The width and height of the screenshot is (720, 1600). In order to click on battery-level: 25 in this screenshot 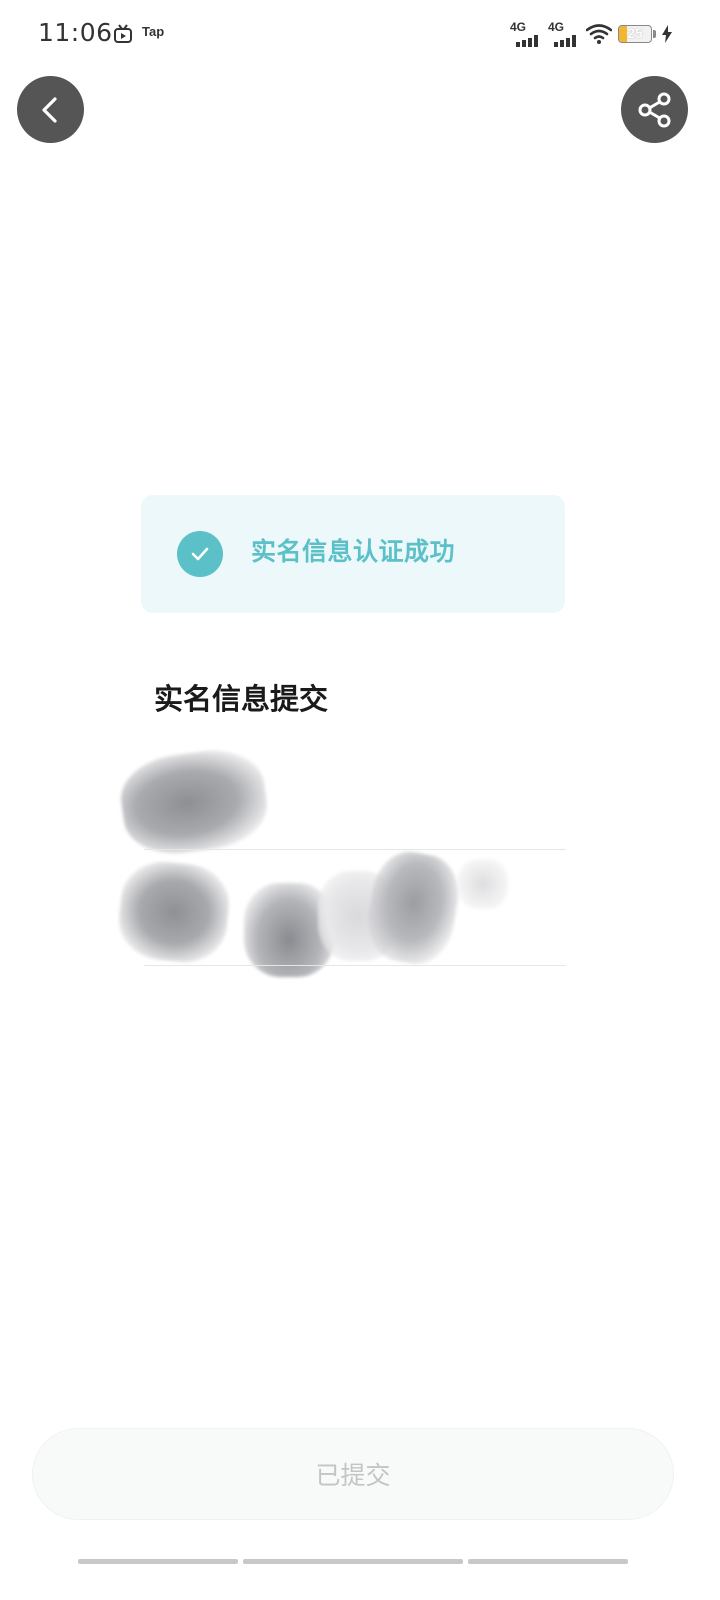, I will do `click(635, 33)`.